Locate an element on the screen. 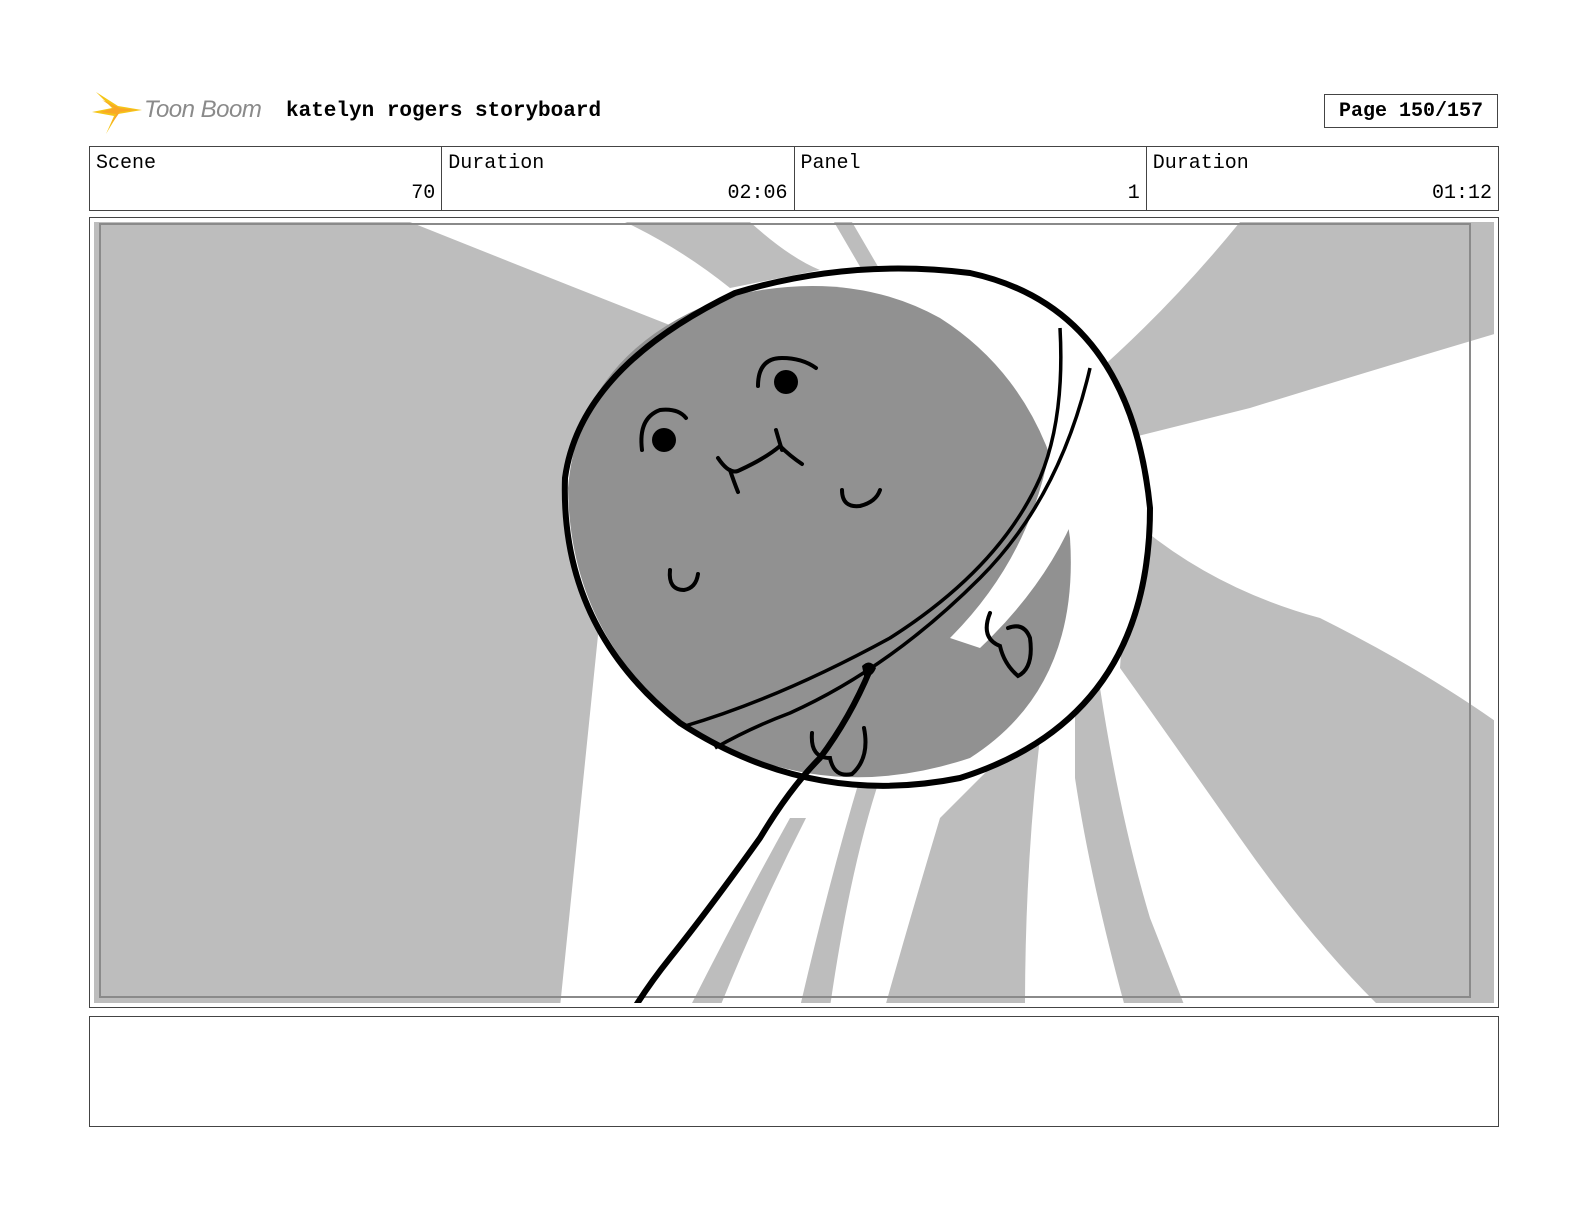  toon-boom-star-icon is located at coordinates (117, 113).